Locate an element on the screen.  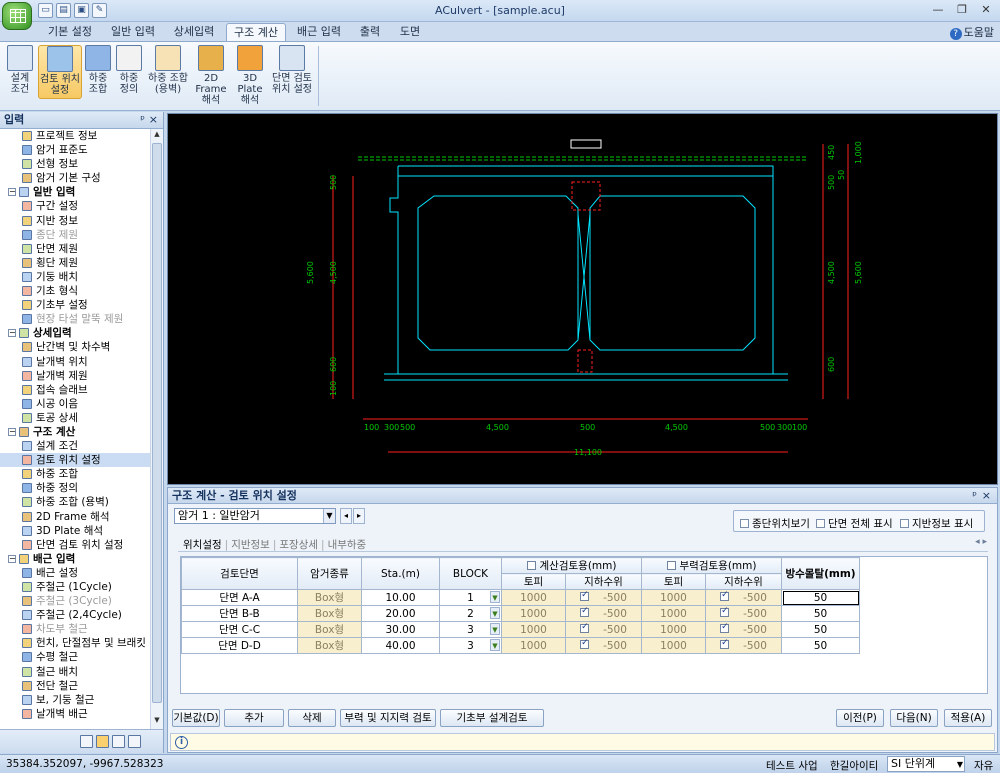
tree-item: 헌치, 단절점부 및 브래킷 is located at coordinates (75, 643).